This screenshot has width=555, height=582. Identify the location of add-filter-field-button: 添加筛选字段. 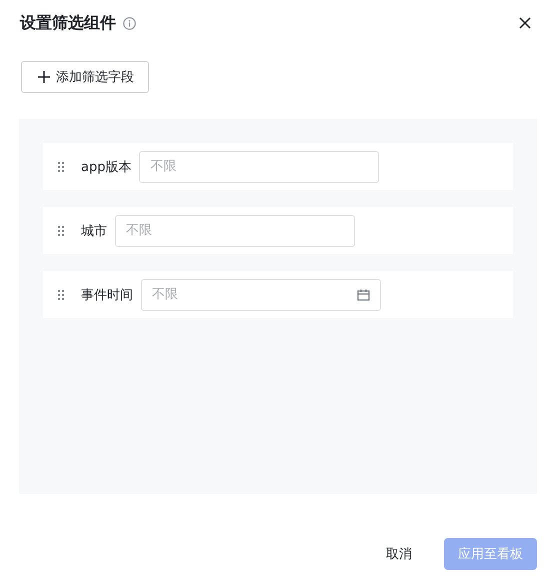
(85, 77).